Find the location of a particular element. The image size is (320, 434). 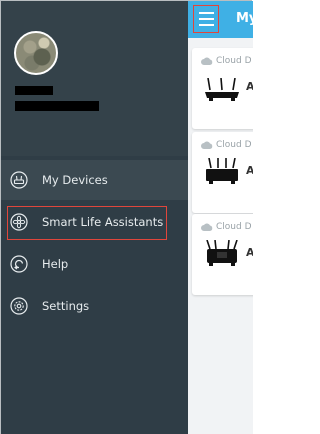

top-bar: My is located at coordinates (220, 19).